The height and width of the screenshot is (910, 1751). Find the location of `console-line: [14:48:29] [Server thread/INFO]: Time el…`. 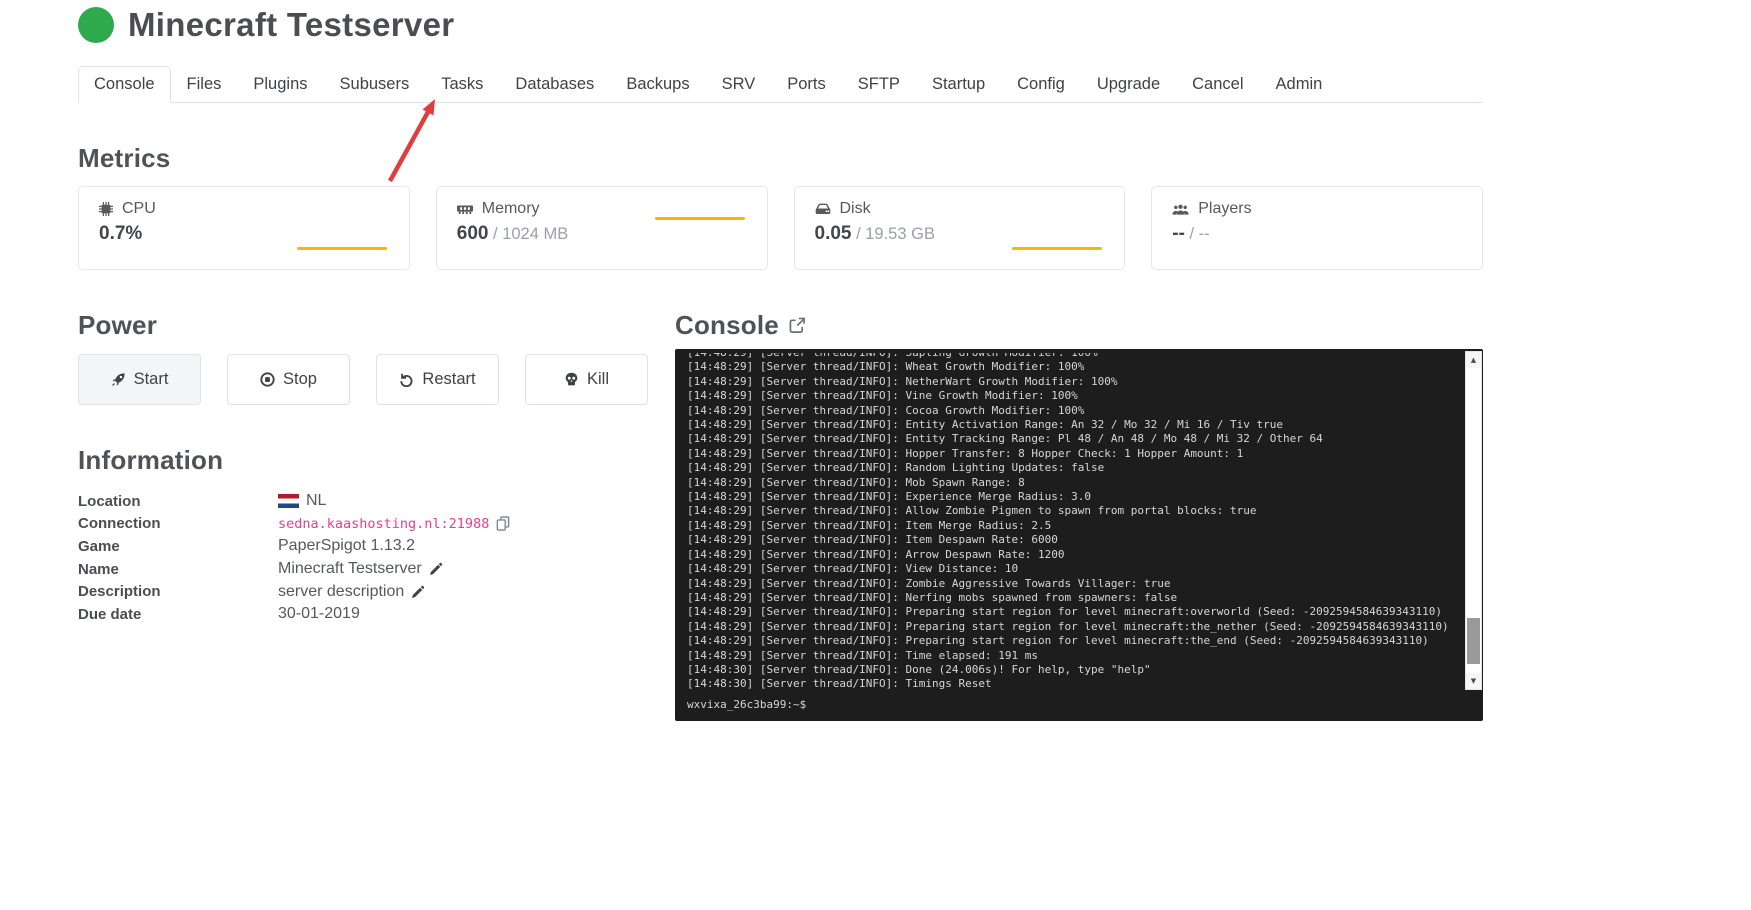

console-line: [14:48:29] [Server thread/INFO]: Time el… is located at coordinates (862, 655).